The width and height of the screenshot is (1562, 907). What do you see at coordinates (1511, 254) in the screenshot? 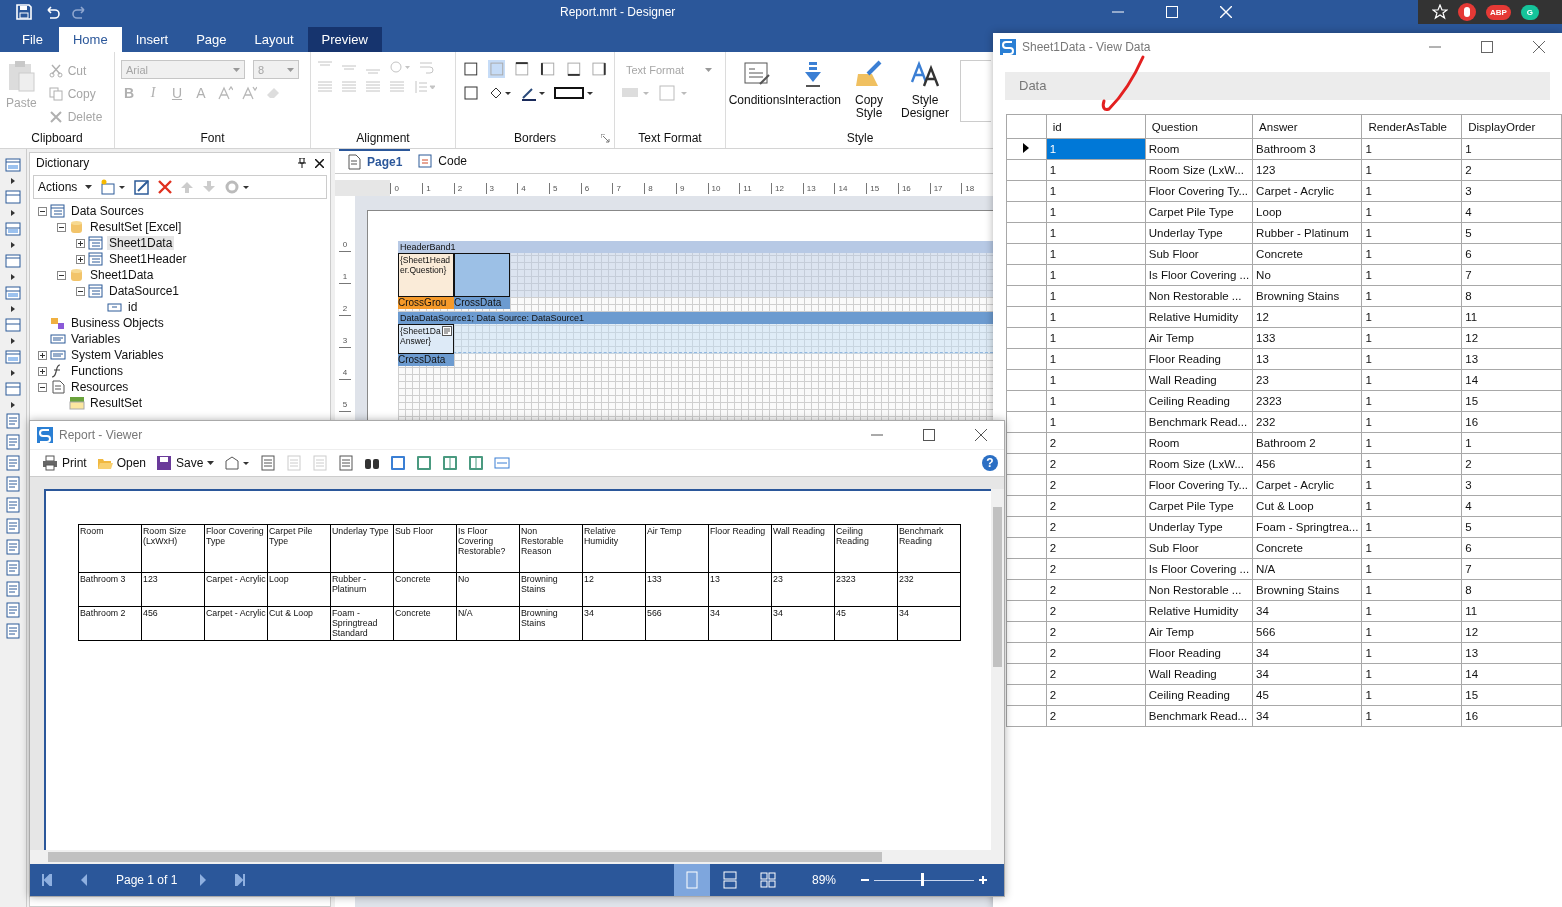
I see `table-cell: 6` at bounding box center [1511, 254].